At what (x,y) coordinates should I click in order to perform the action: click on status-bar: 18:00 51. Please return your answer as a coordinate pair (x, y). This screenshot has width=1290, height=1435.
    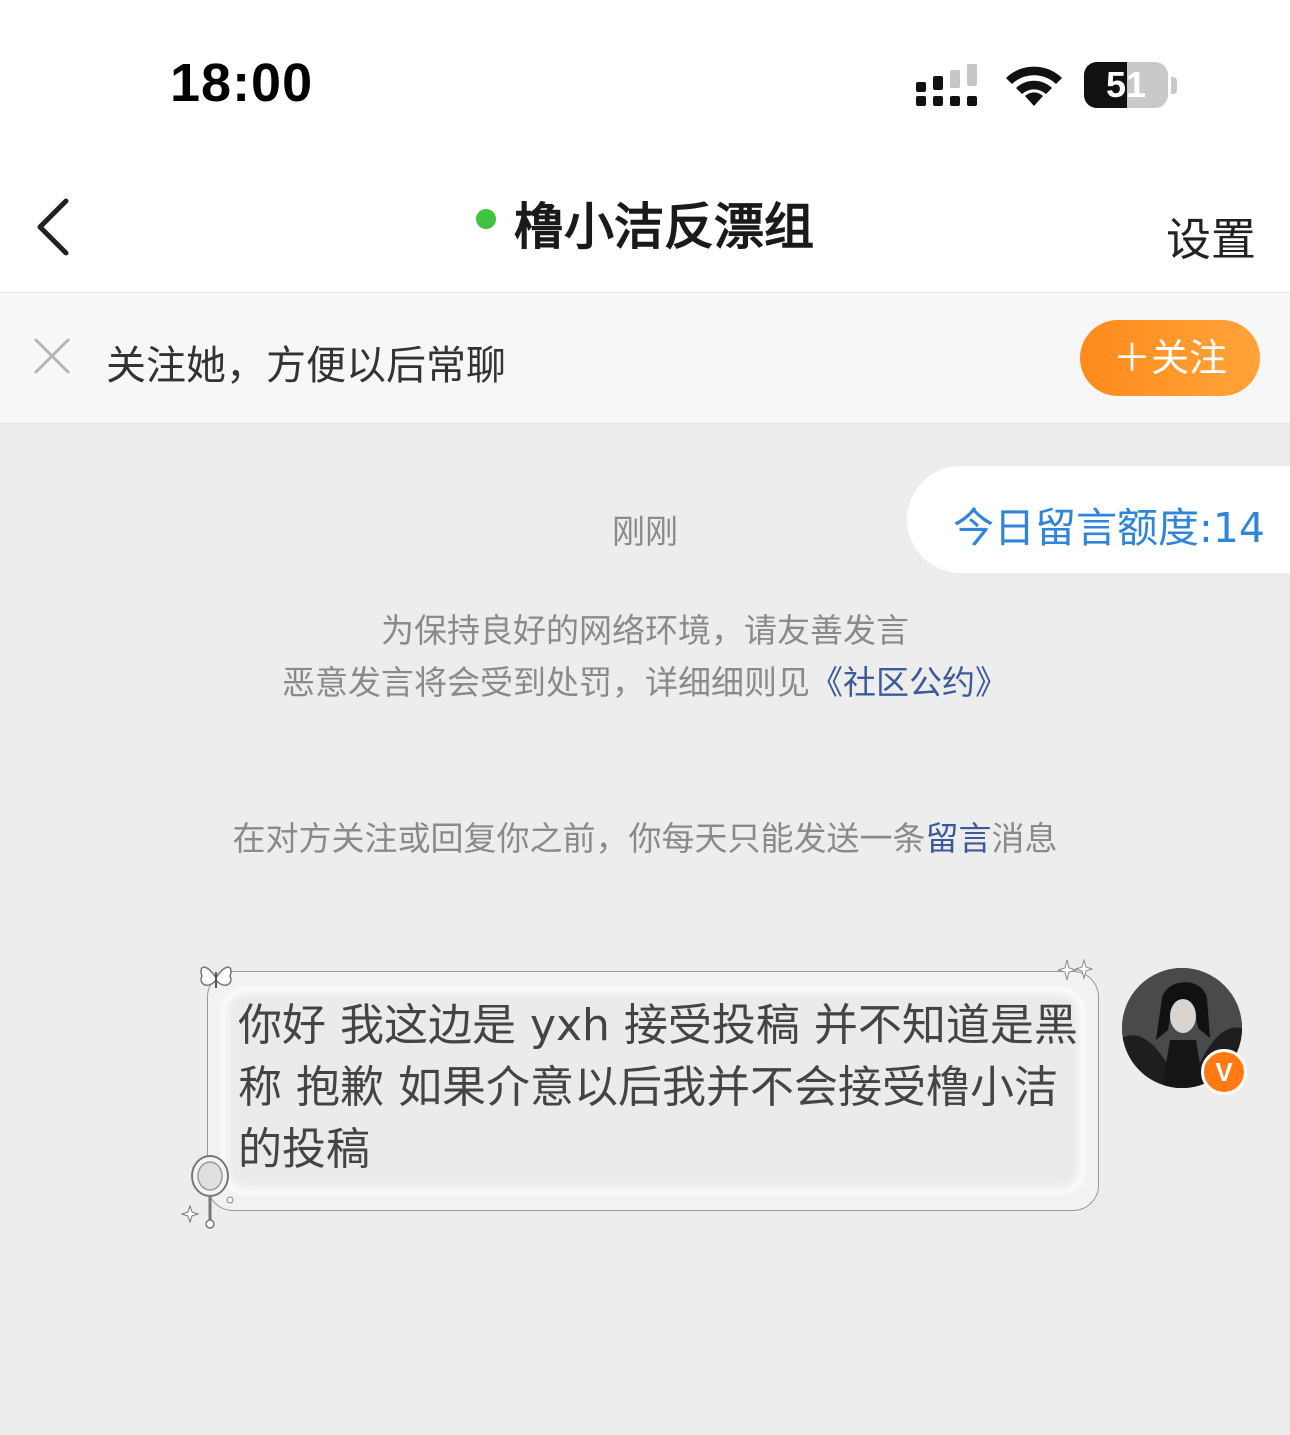
    Looking at the image, I should click on (645, 82).